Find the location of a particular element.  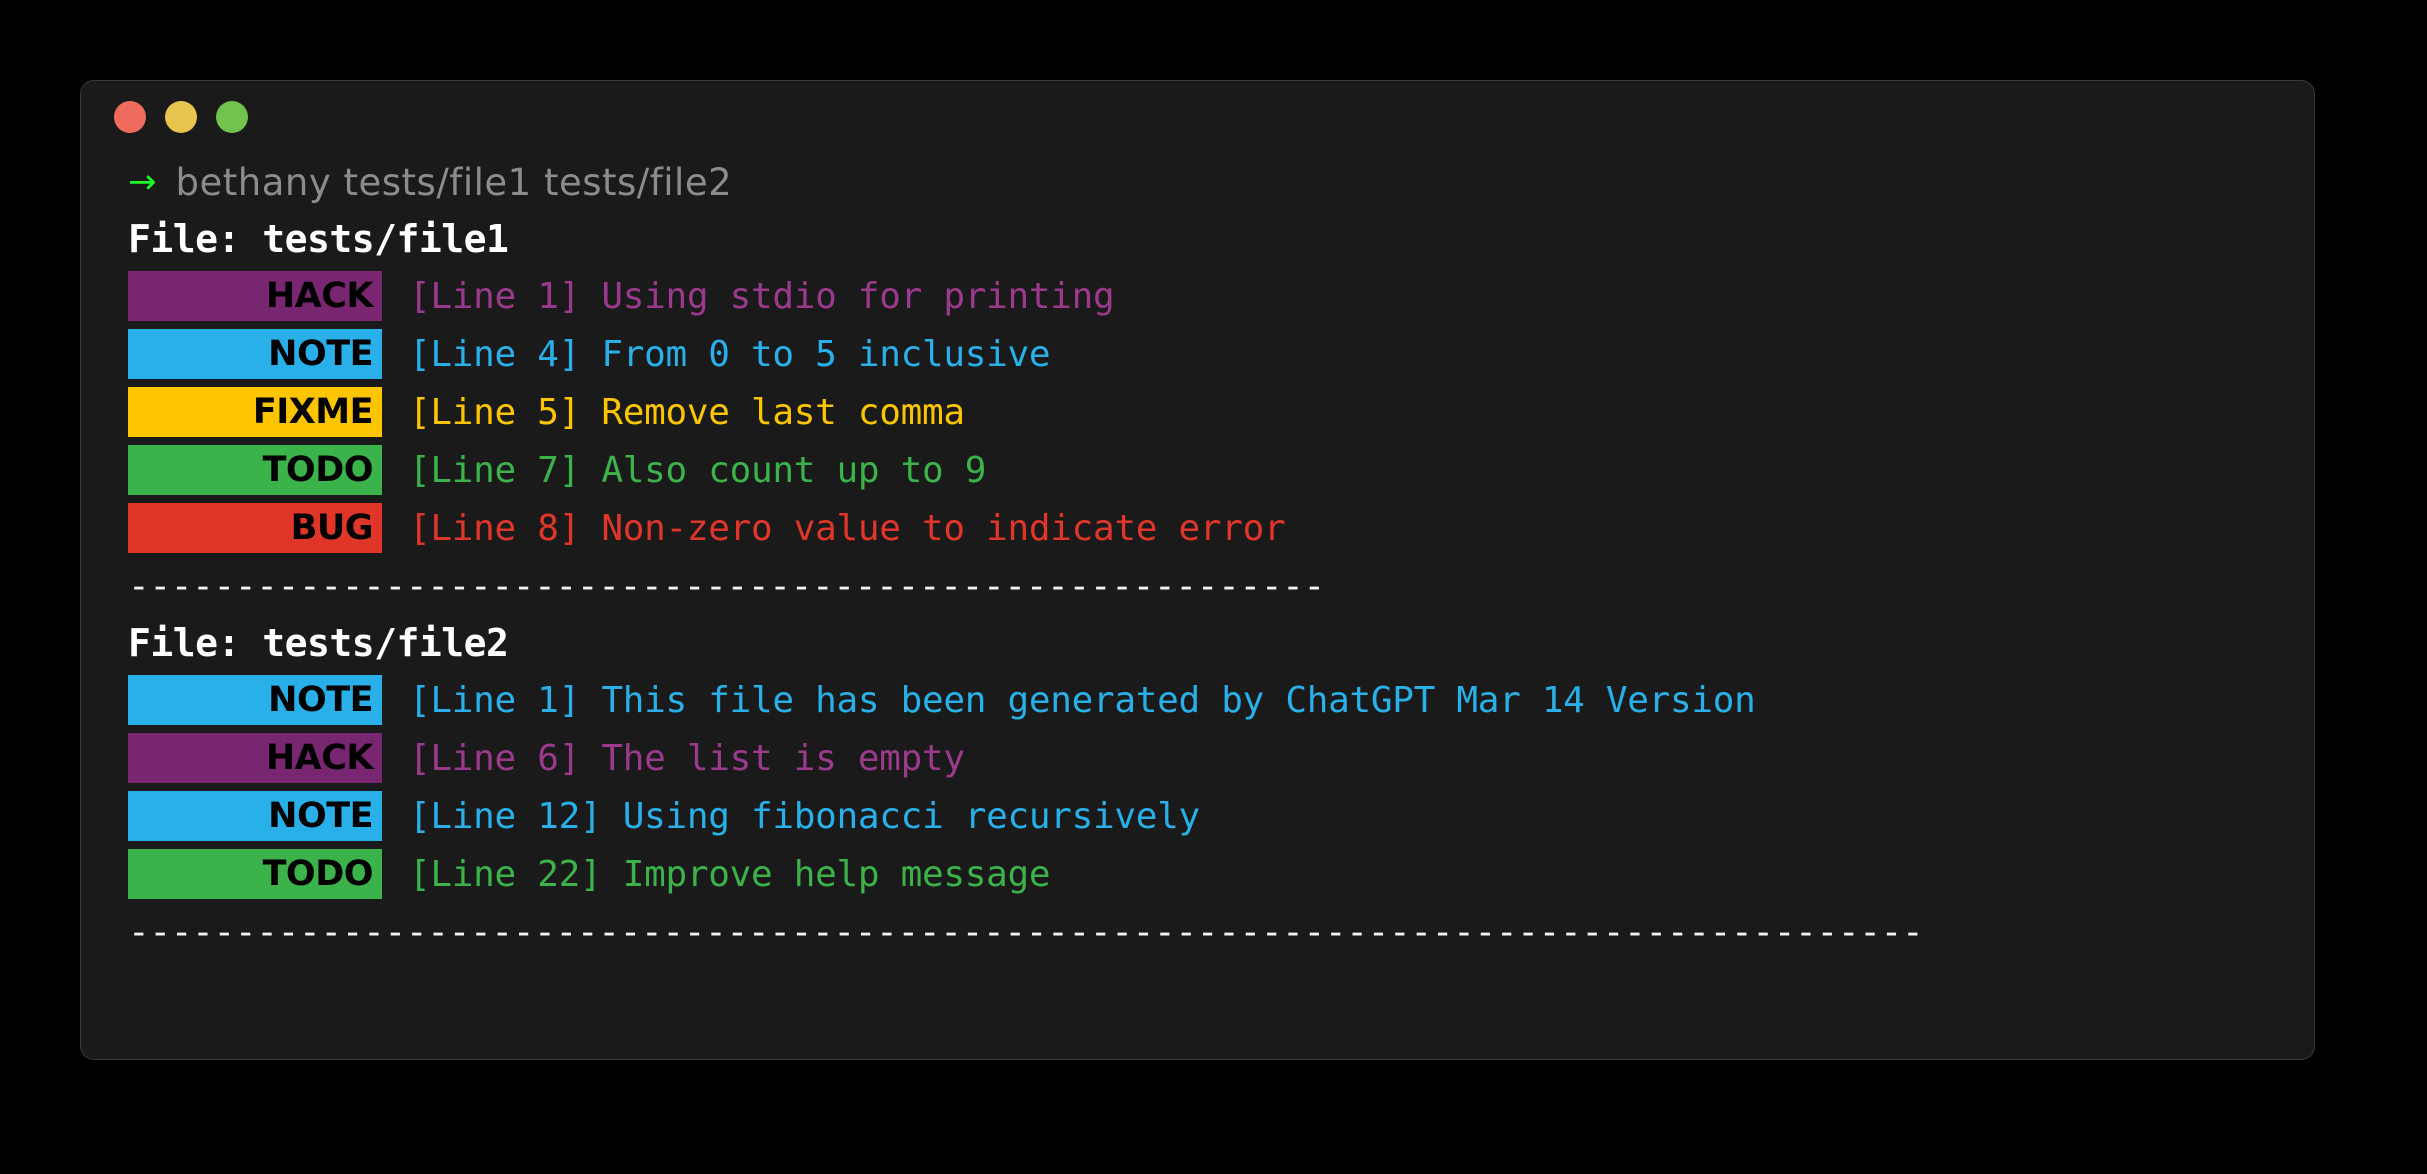

prompt-arrow-icon: → is located at coordinates (142, 182).